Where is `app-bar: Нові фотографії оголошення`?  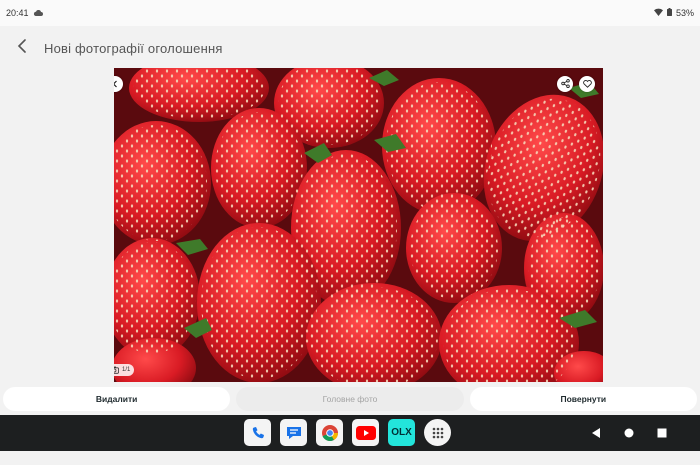 app-bar: Нові фотографії оголошення is located at coordinates (350, 48).